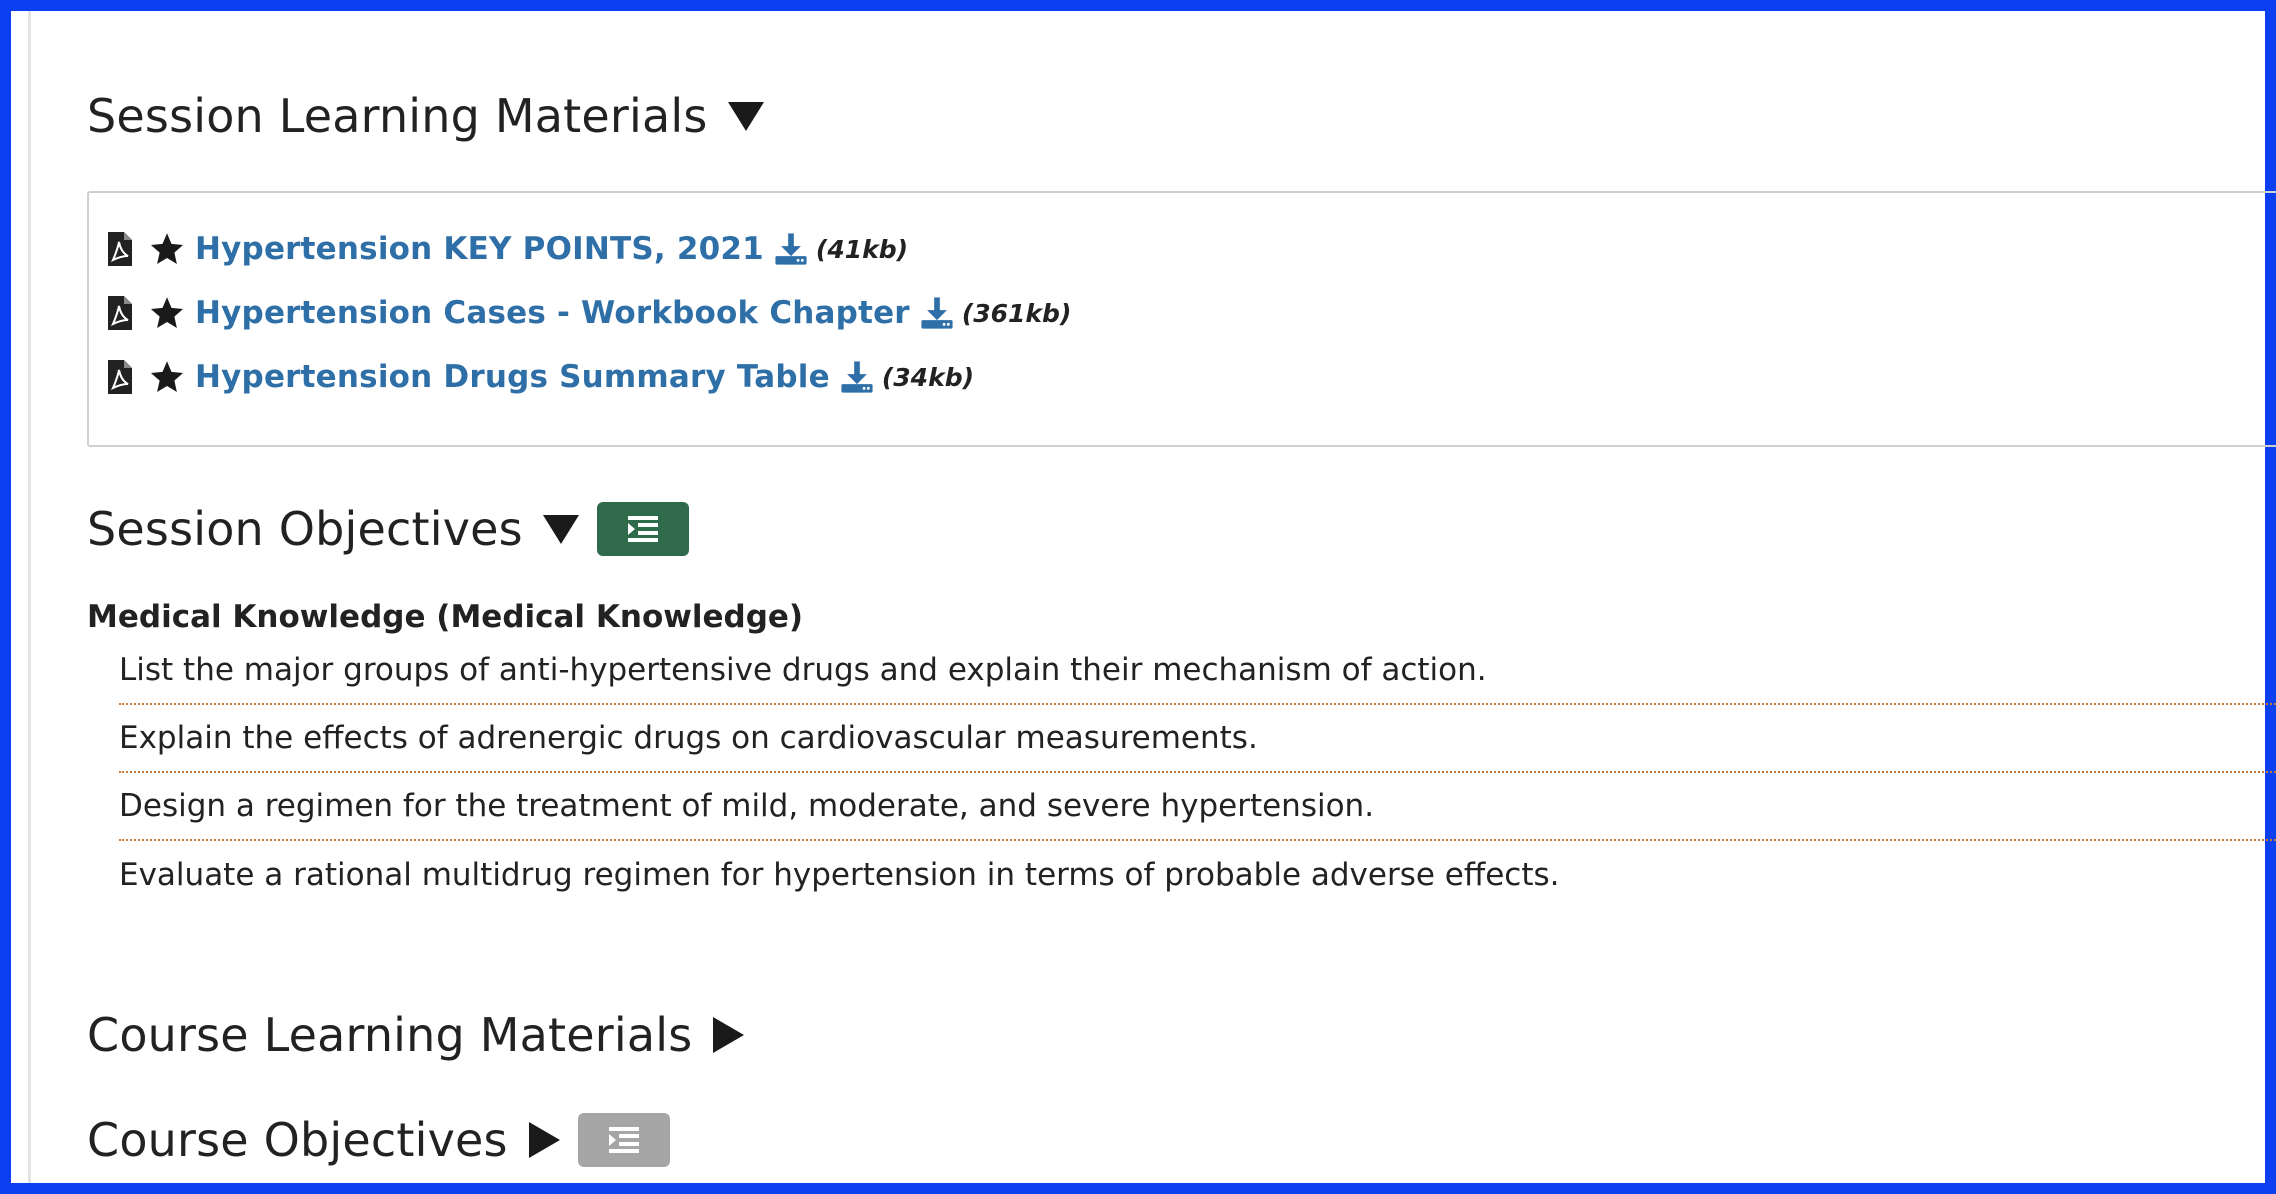  What do you see at coordinates (928, 377) in the screenshot?
I see `material-size: (34kb)` at bounding box center [928, 377].